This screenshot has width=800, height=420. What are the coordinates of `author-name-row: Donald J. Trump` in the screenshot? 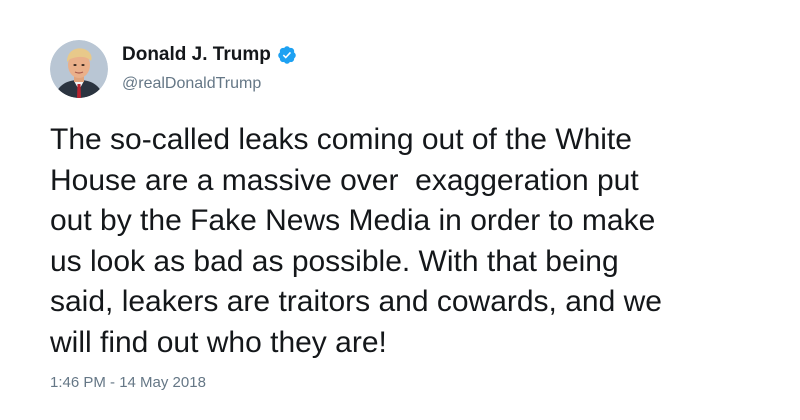 It's located at (209, 55).